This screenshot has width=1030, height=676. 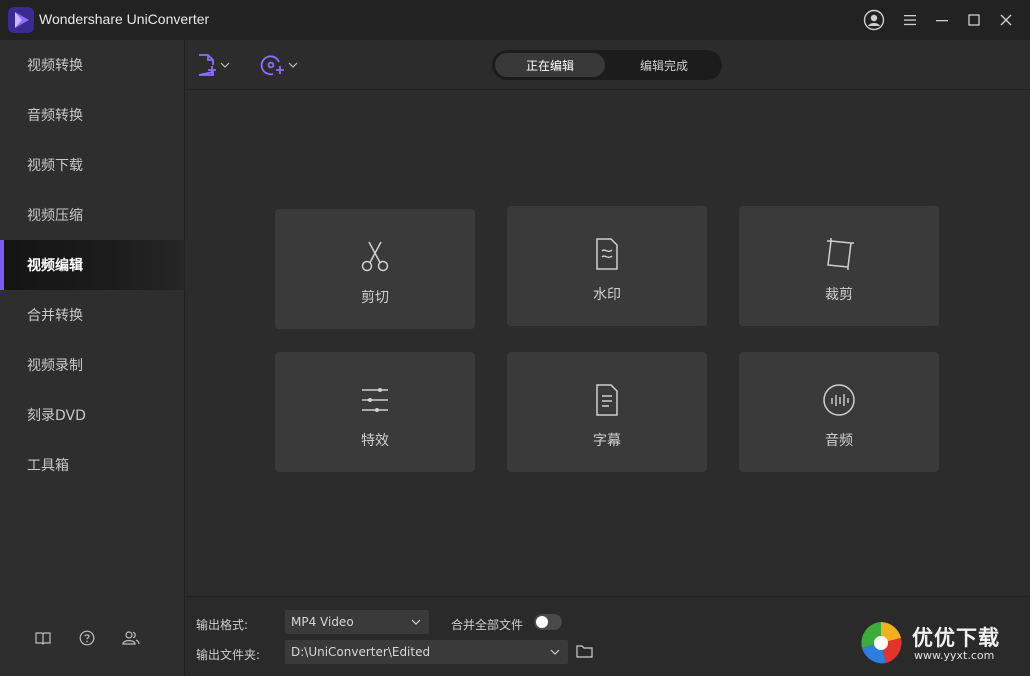 What do you see at coordinates (839, 400) in the screenshot?
I see `audio-icon` at bounding box center [839, 400].